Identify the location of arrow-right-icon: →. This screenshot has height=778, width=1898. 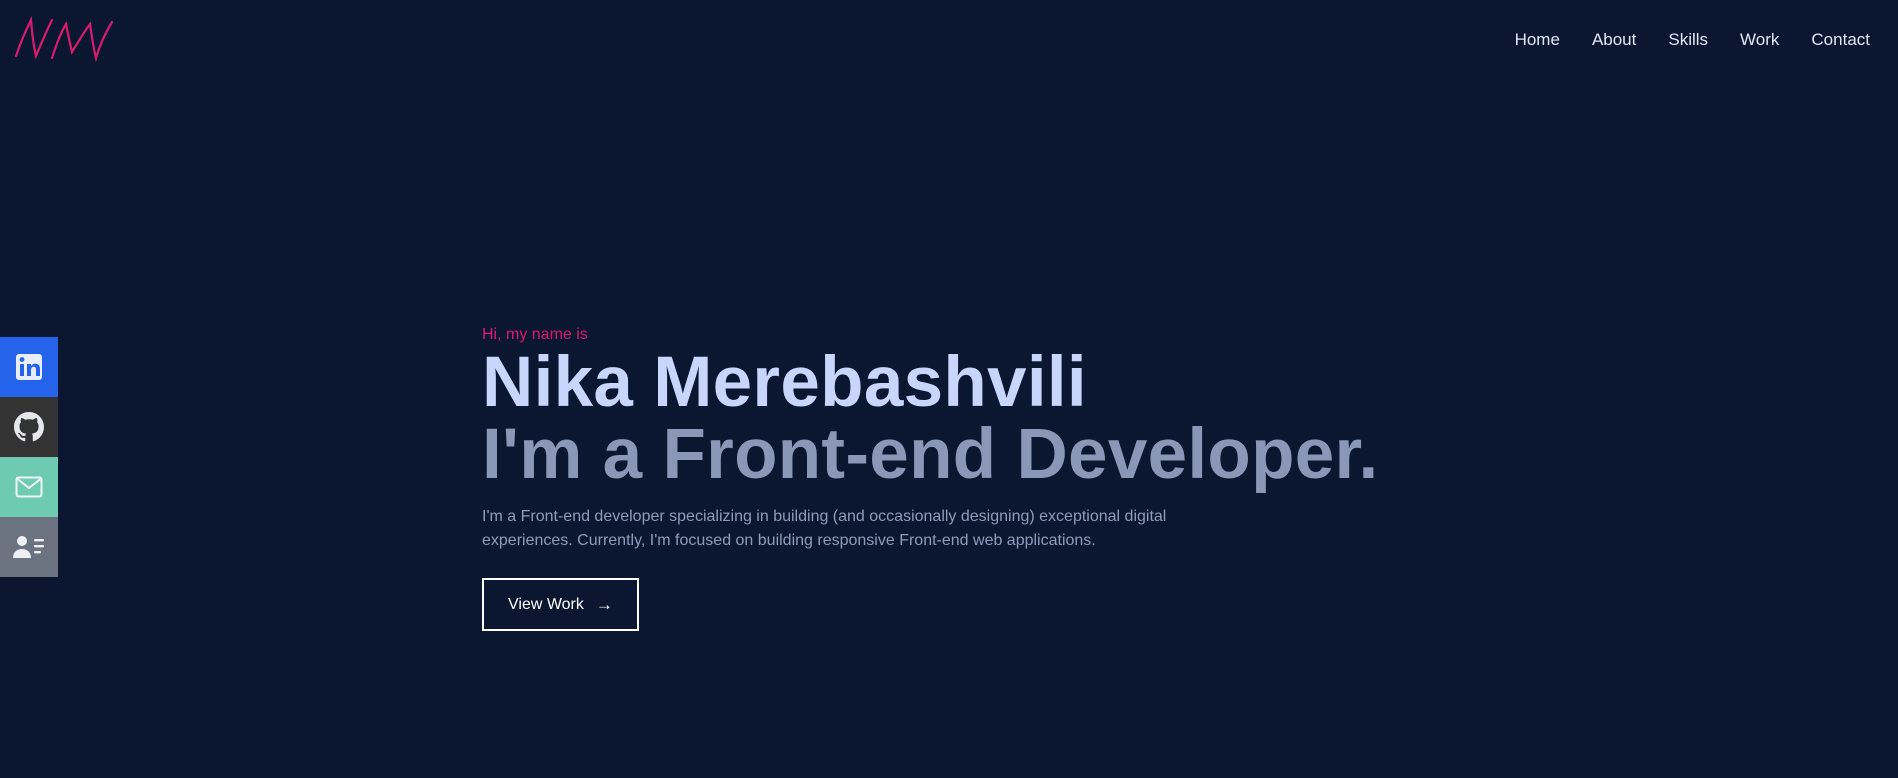
(604, 604).